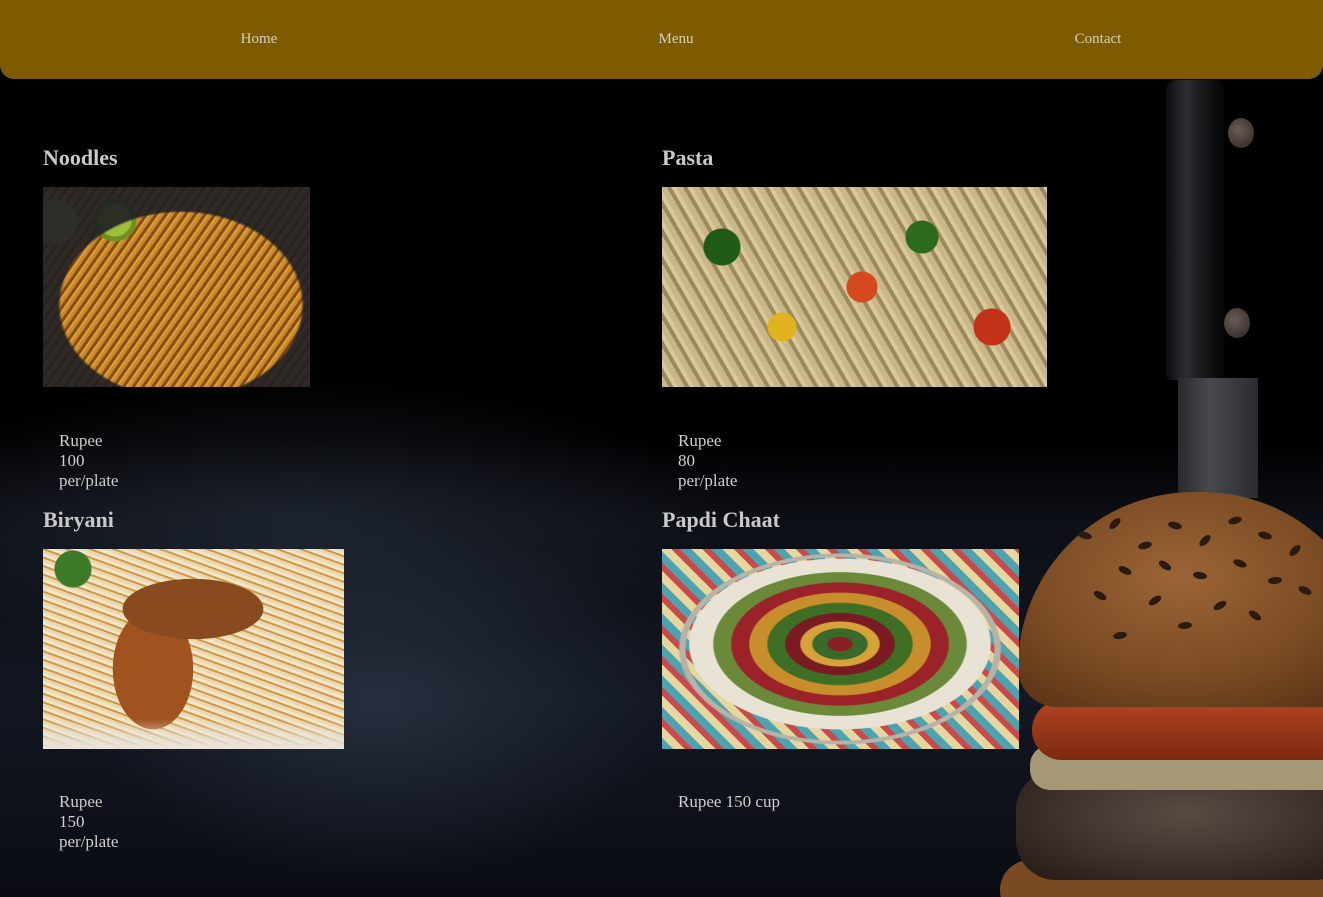  What do you see at coordinates (176, 287) in the screenshot?
I see `noodles-photo` at bounding box center [176, 287].